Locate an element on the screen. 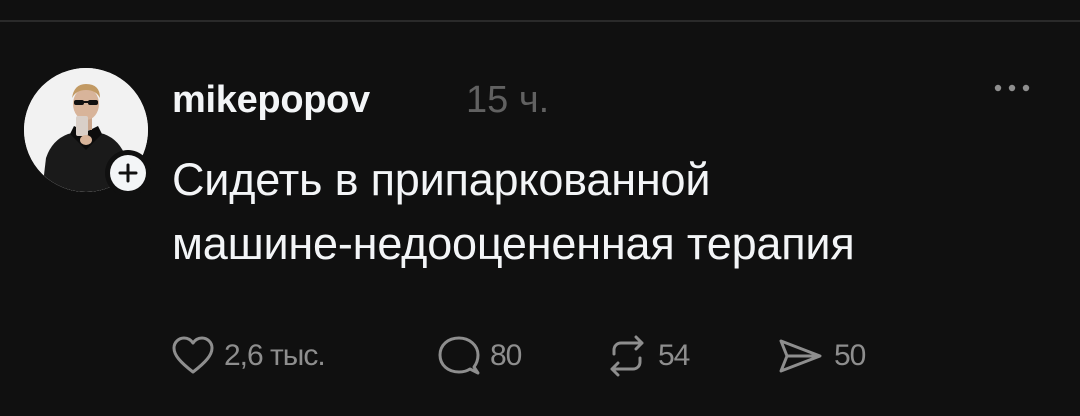 Image resolution: width=1080 pixels, height=416 pixels. like-button: 2,6 тыс. is located at coordinates (248, 356).